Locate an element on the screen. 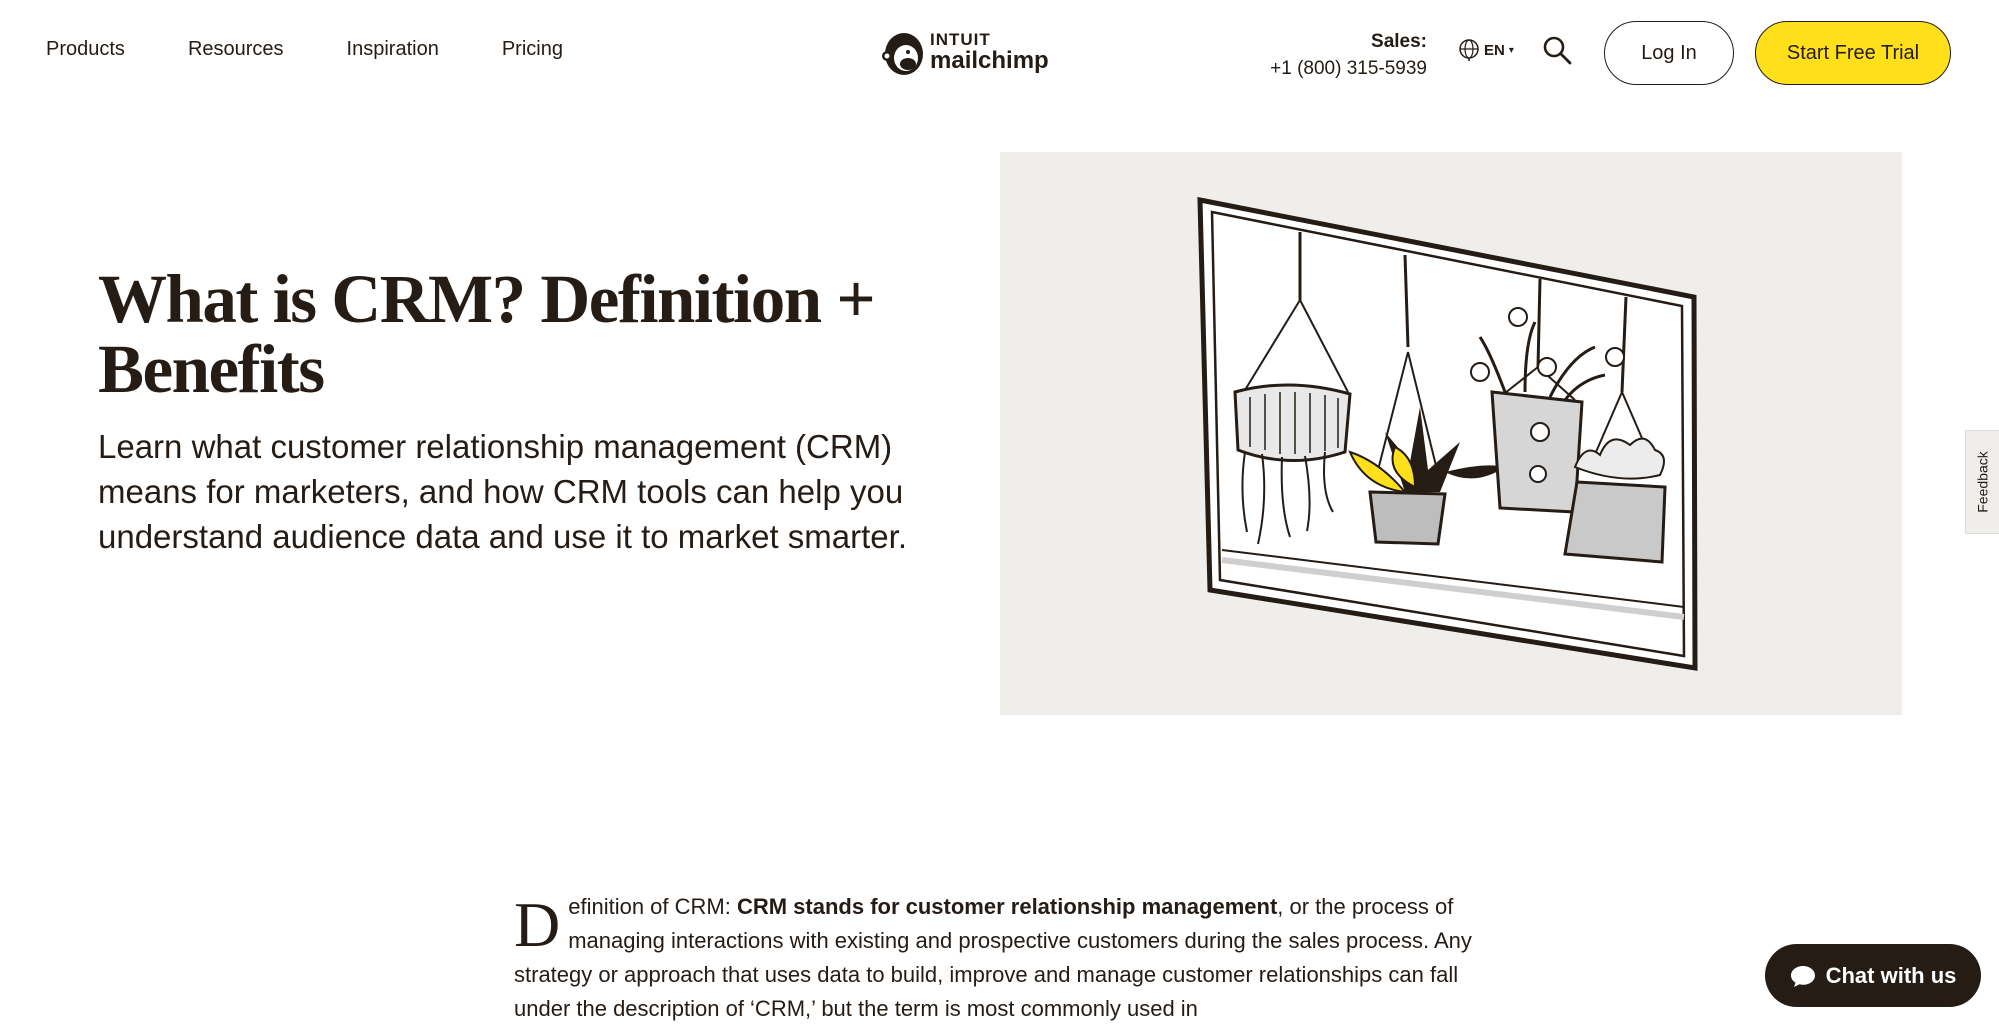 Image resolution: width=1999 pixels, height=1027 pixels. logo-intuit-text: INTUIT is located at coordinates (960, 39).